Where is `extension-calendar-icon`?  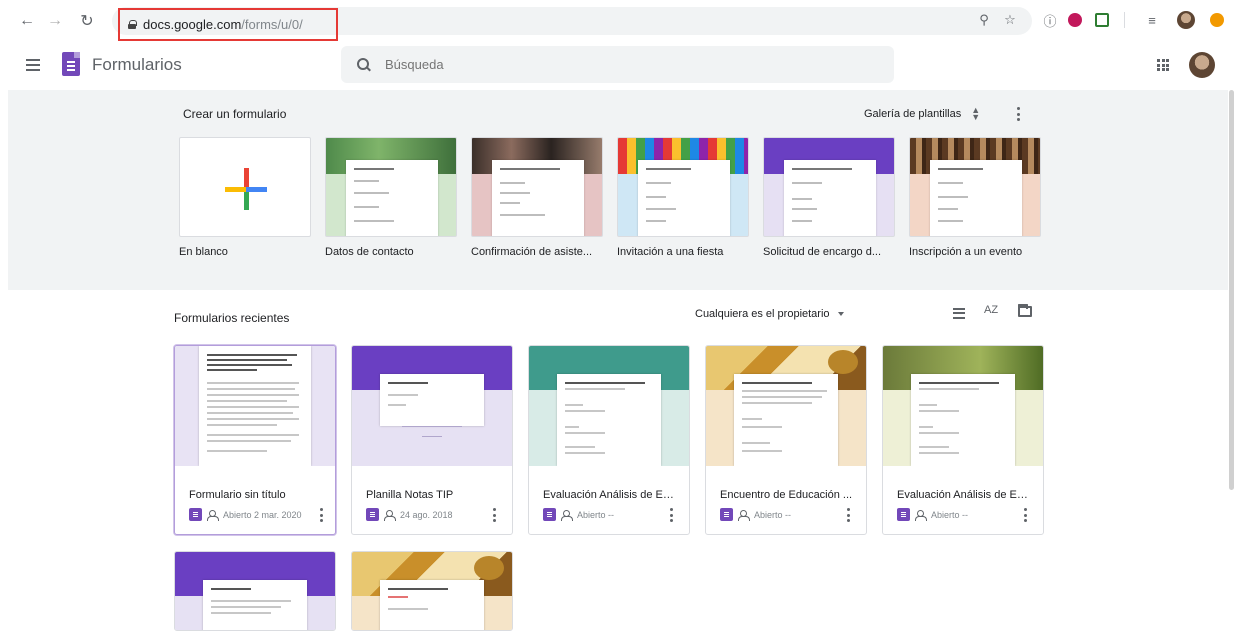
extension-calendar-icon is located at coordinates (1102, 20).